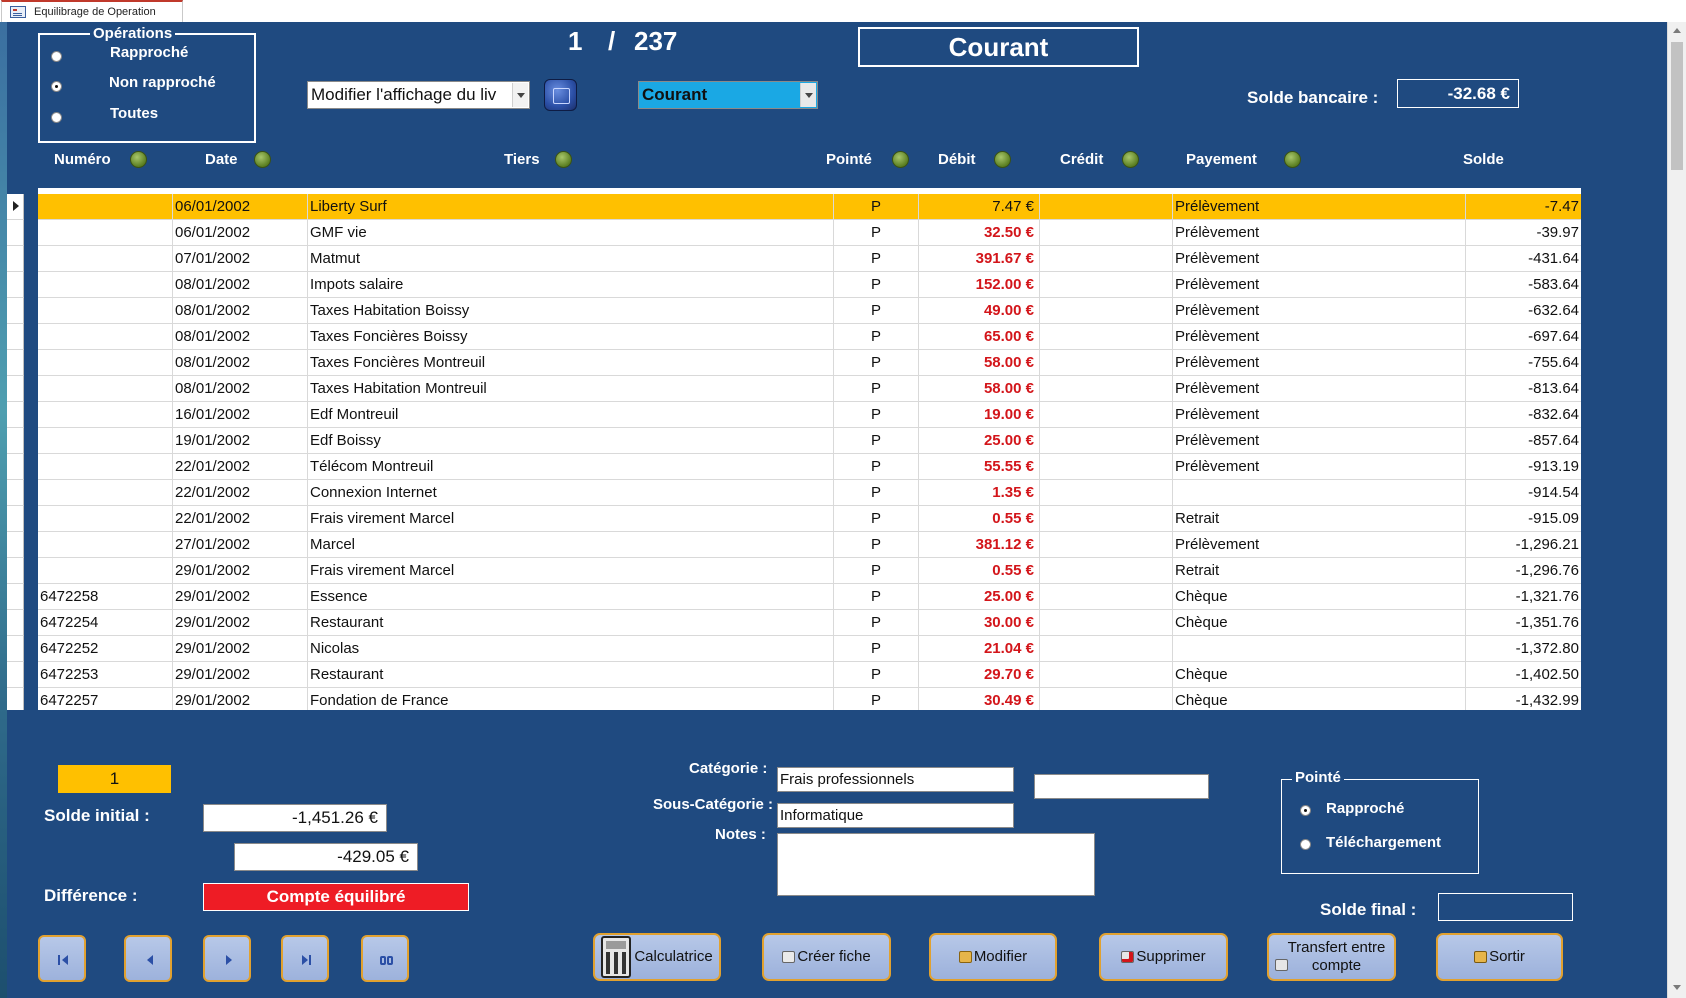 Image resolution: width=1686 pixels, height=998 pixels. What do you see at coordinates (979, 699) in the screenshot?
I see `cell-debit: 30.49 €` at bounding box center [979, 699].